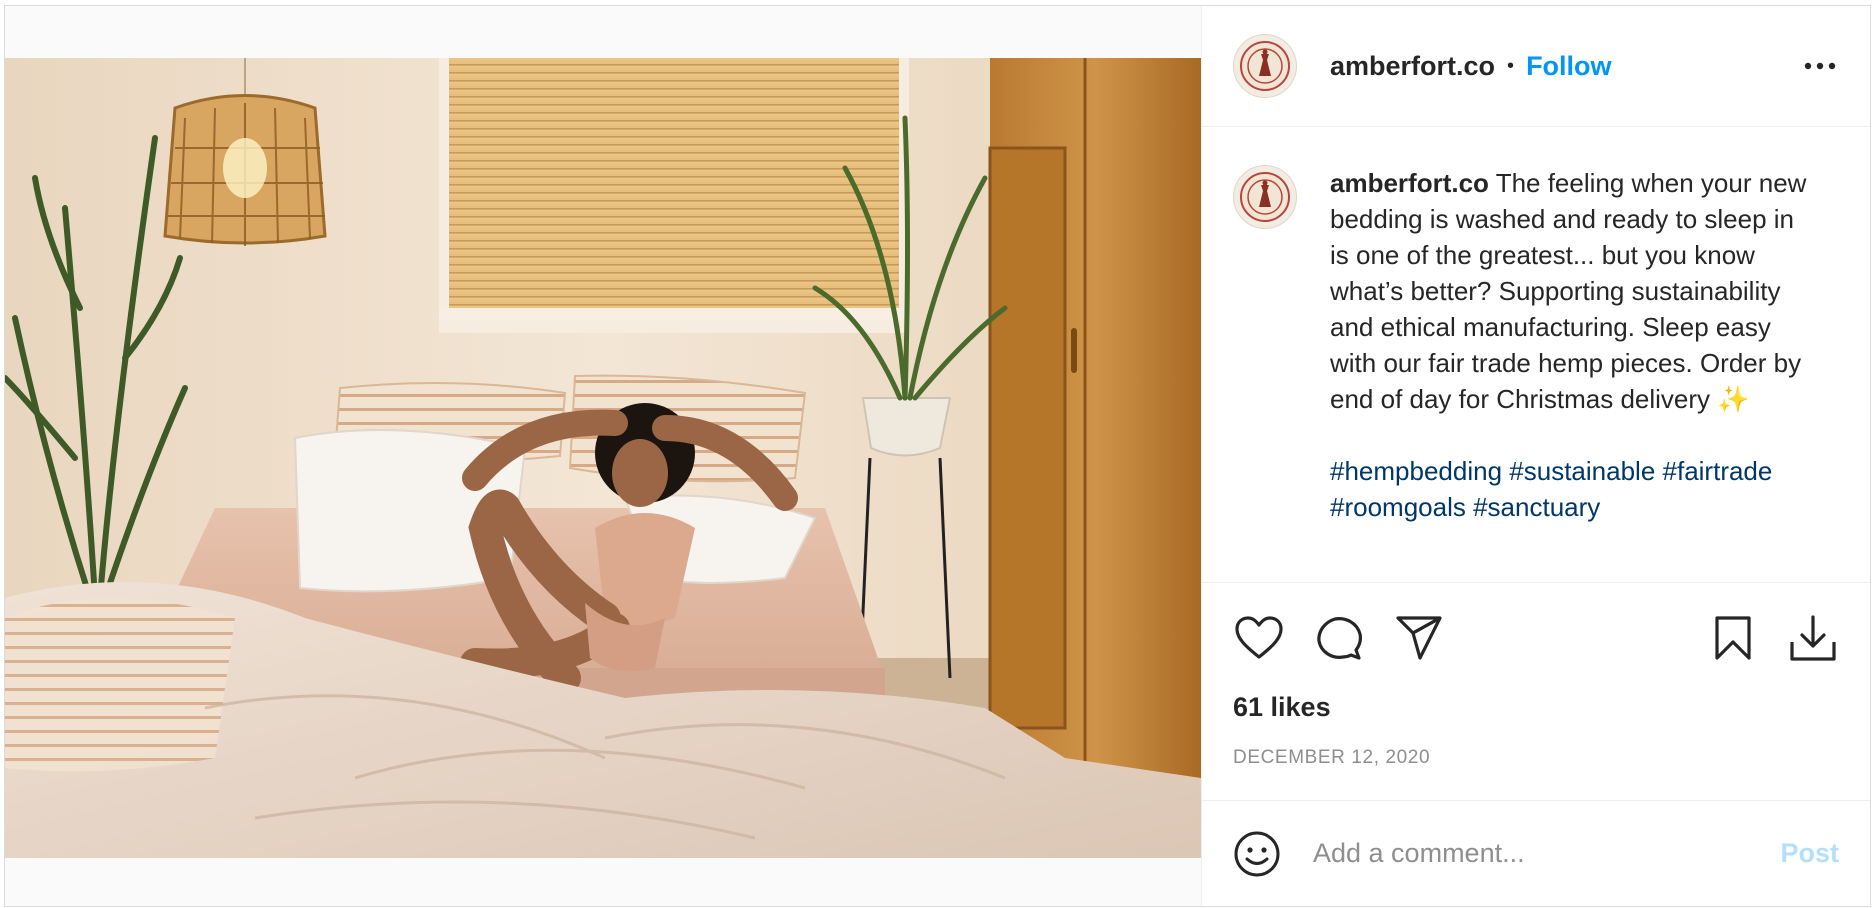 The width and height of the screenshot is (1876, 908). Describe the element at coordinates (1536, 507) in the screenshot. I see `hashtag-link: #sanctuary` at that location.